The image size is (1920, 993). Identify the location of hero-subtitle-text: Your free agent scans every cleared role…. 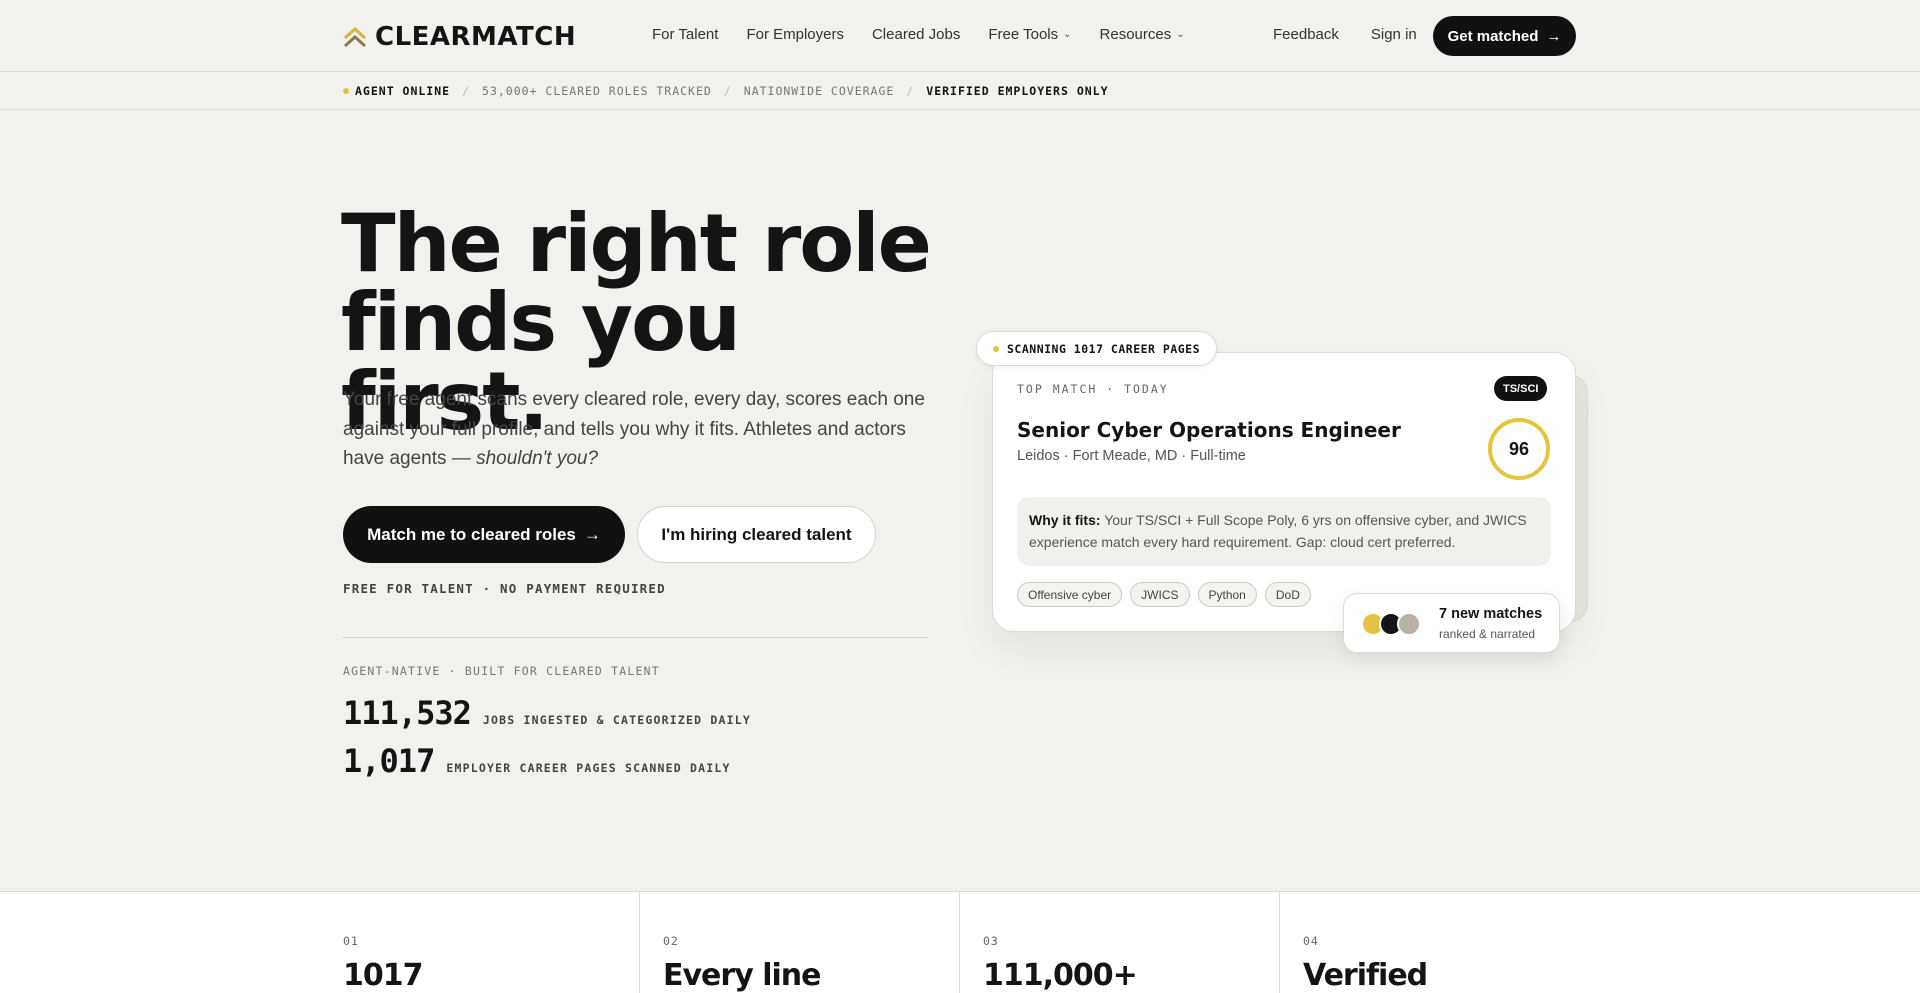
(634, 429).